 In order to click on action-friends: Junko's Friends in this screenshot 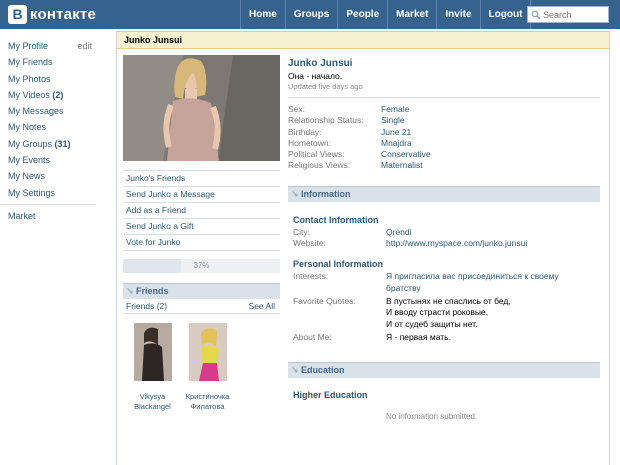, I will do `click(201, 179)`.